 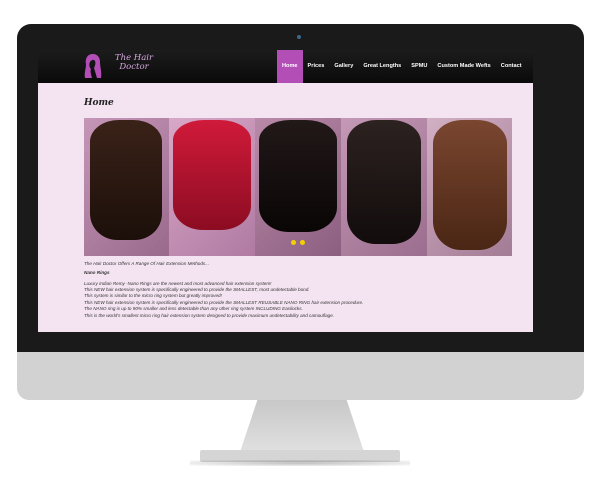 What do you see at coordinates (93, 66) in the screenshot?
I see `woman-silhouette-icon` at bounding box center [93, 66].